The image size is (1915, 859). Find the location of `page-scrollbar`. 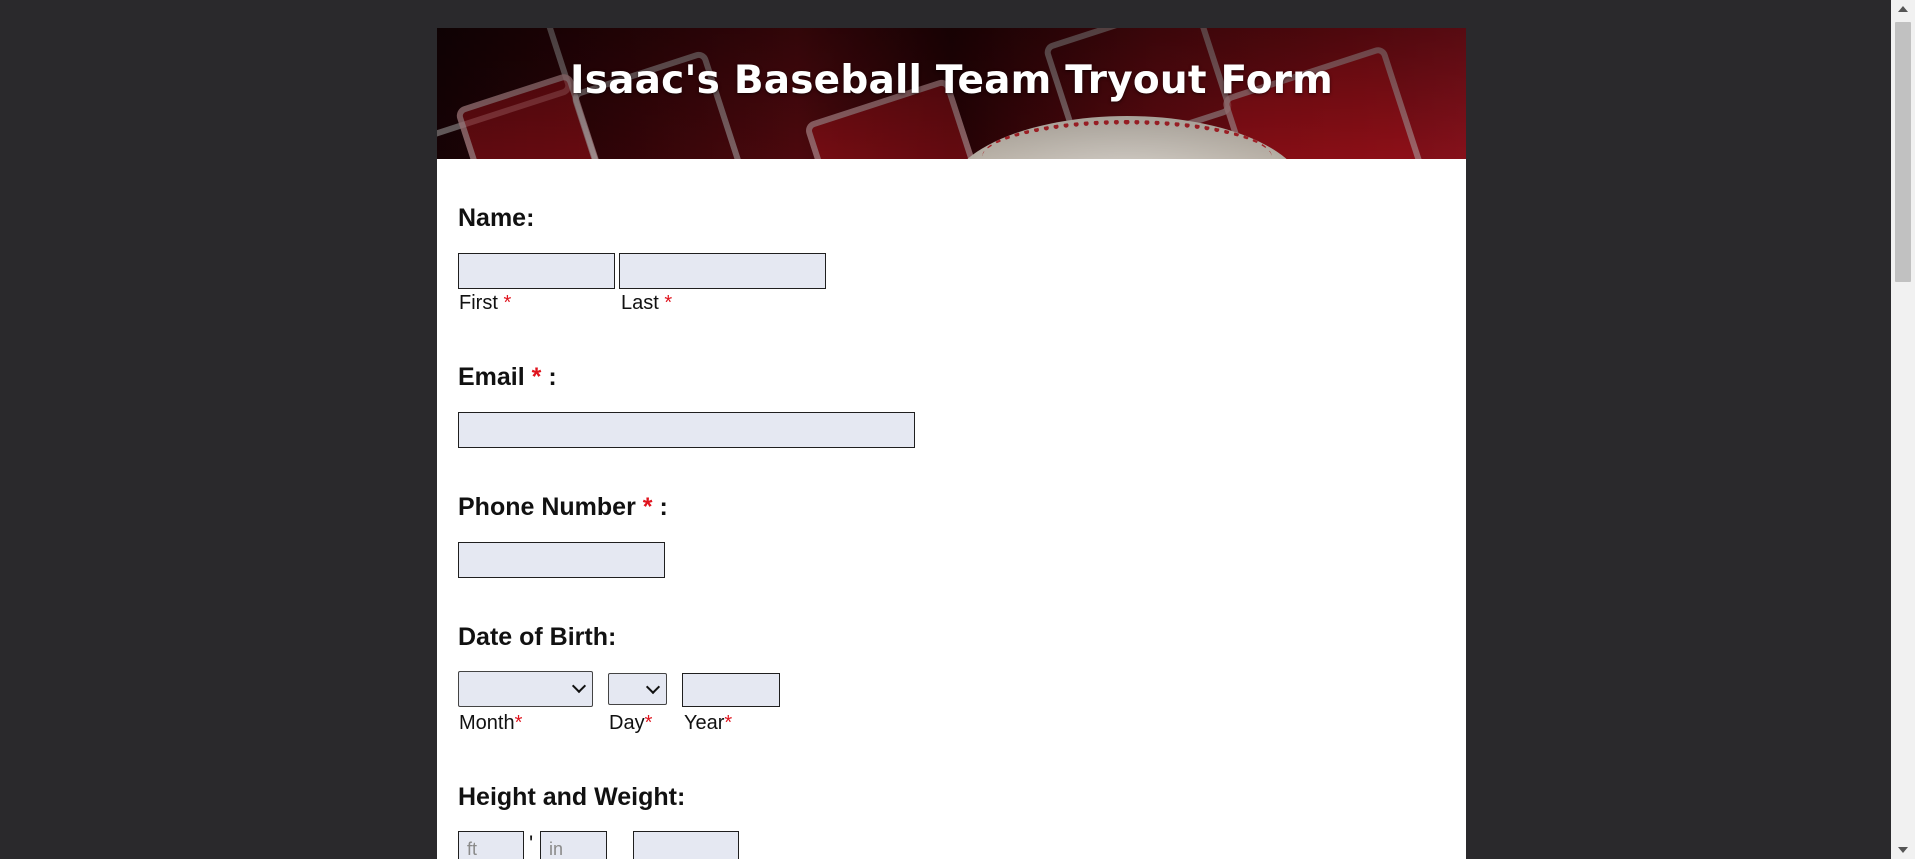

page-scrollbar is located at coordinates (1903, 429).